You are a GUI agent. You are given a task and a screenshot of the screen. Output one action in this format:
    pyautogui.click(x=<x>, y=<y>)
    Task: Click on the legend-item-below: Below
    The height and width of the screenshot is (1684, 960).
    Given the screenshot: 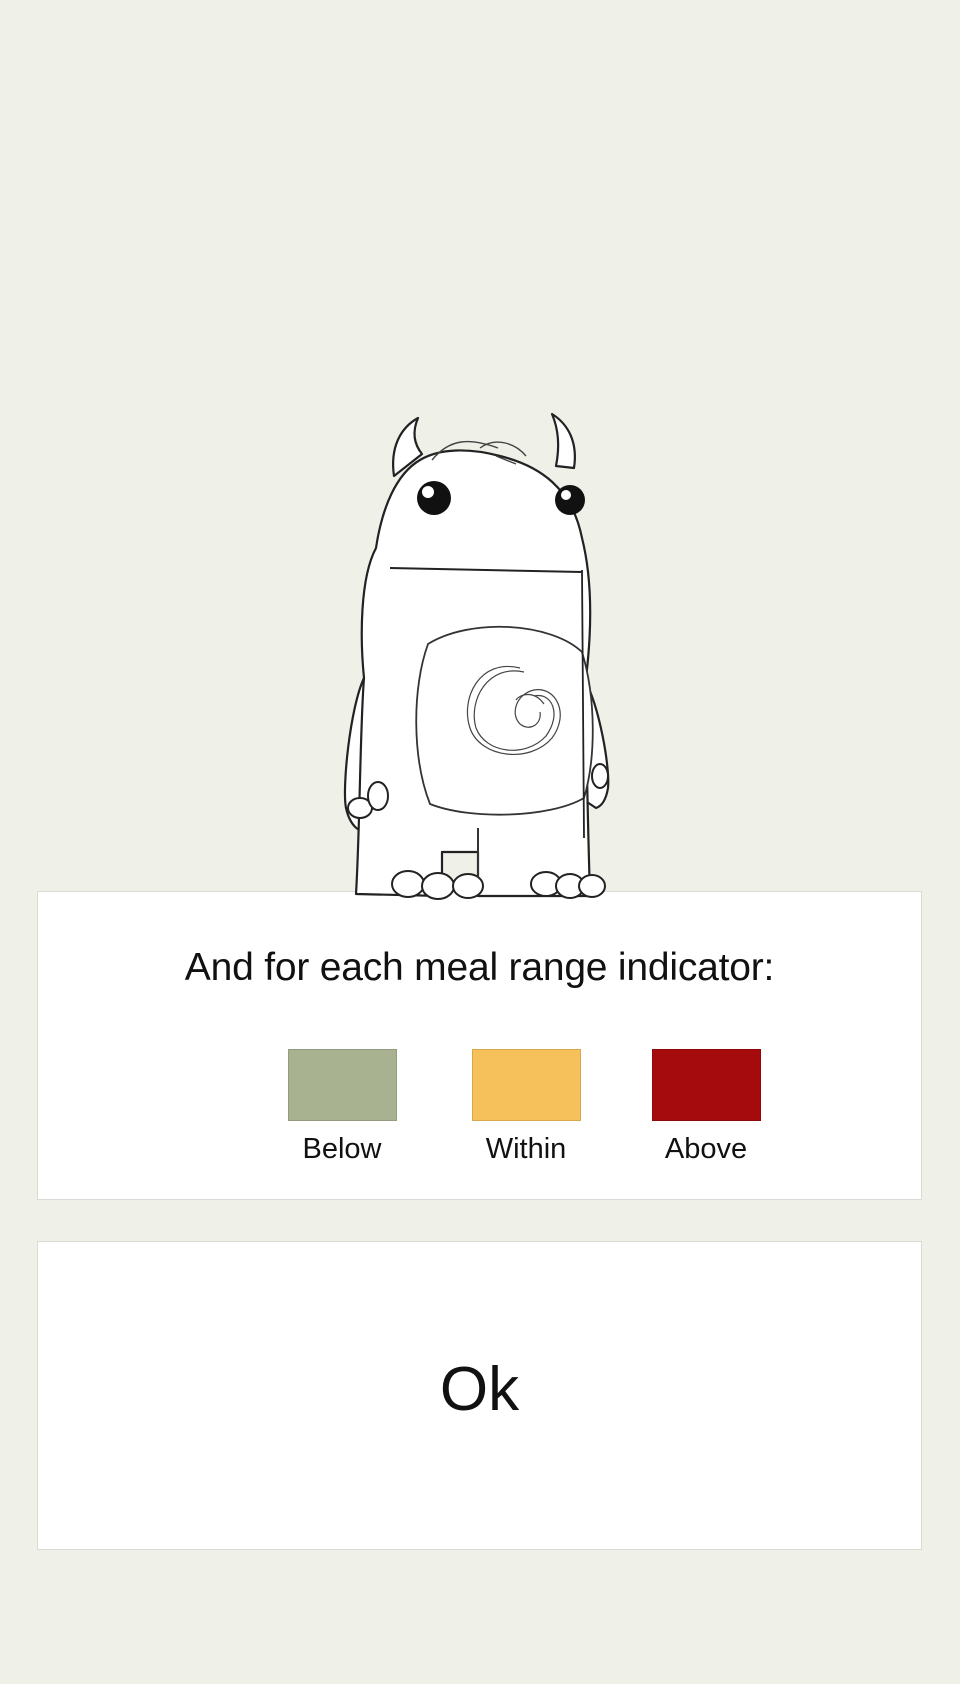 What is the action you would take?
    pyautogui.click(x=342, y=1107)
    